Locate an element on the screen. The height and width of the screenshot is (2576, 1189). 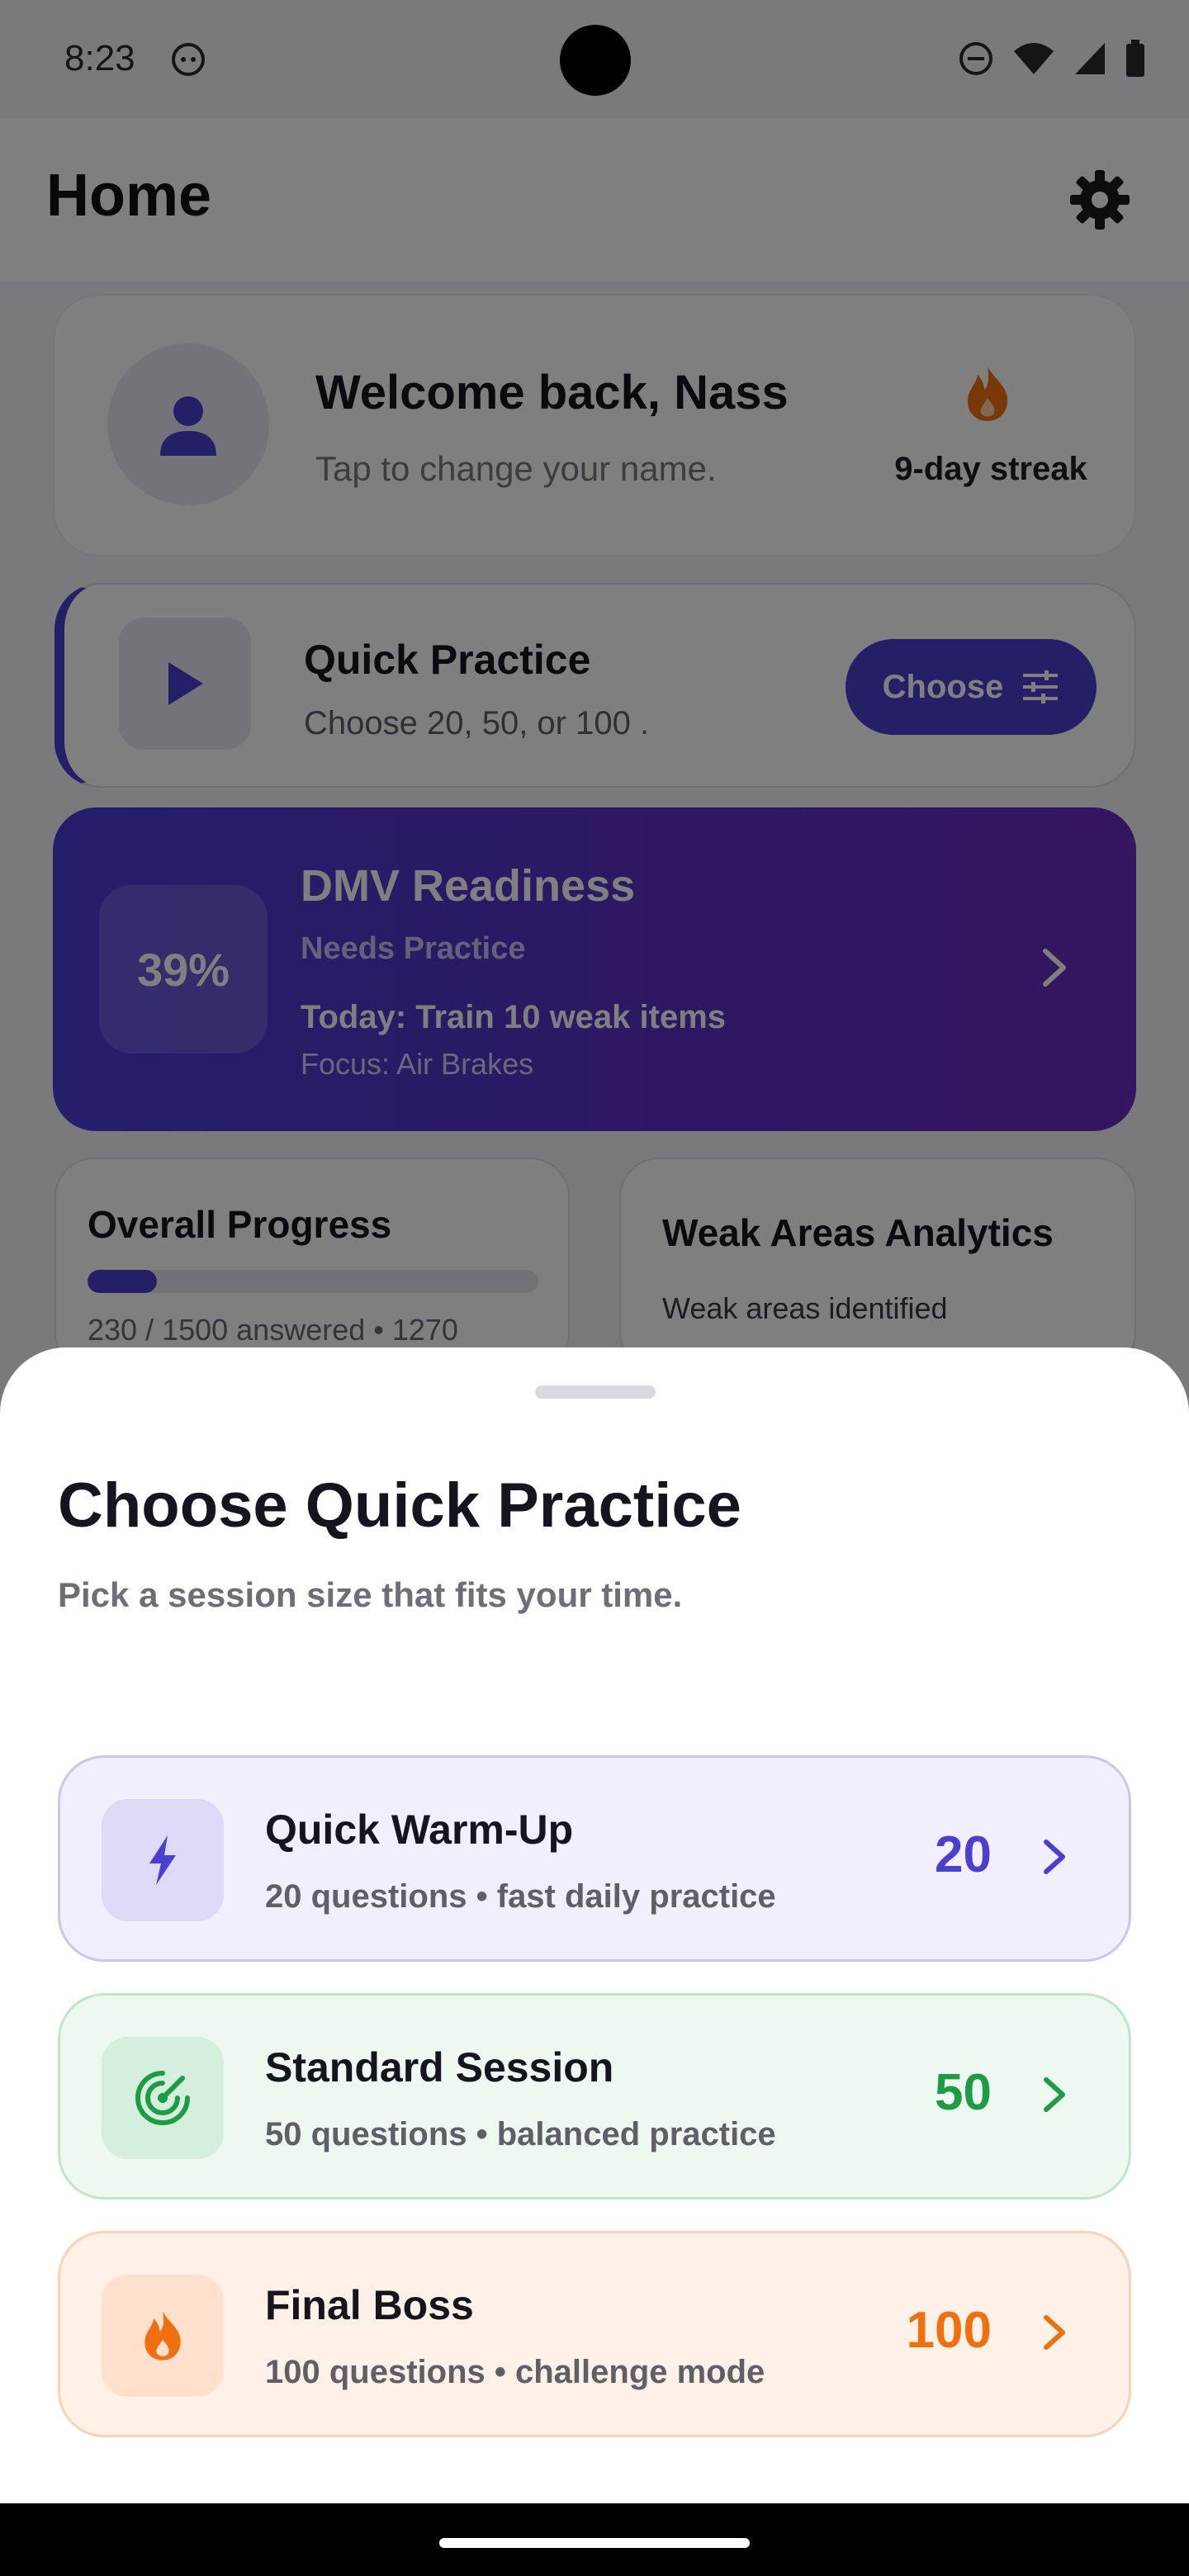
bolt-icon is located at coordinates (162, 1860).